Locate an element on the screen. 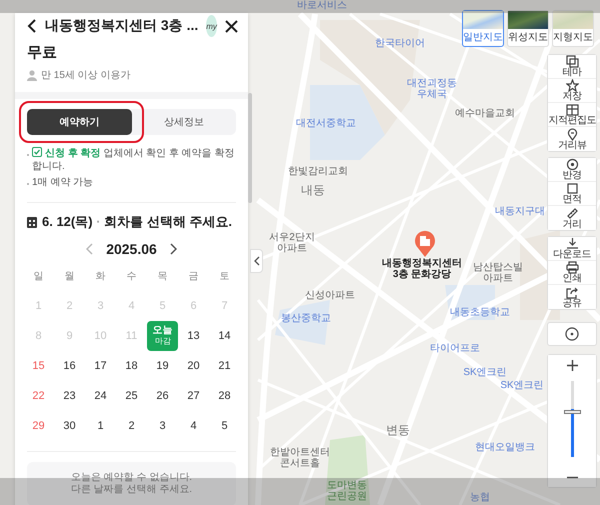 The image size is (600, 505). toolbar-button: 거리뷰 is located at coordinates (572, 139).